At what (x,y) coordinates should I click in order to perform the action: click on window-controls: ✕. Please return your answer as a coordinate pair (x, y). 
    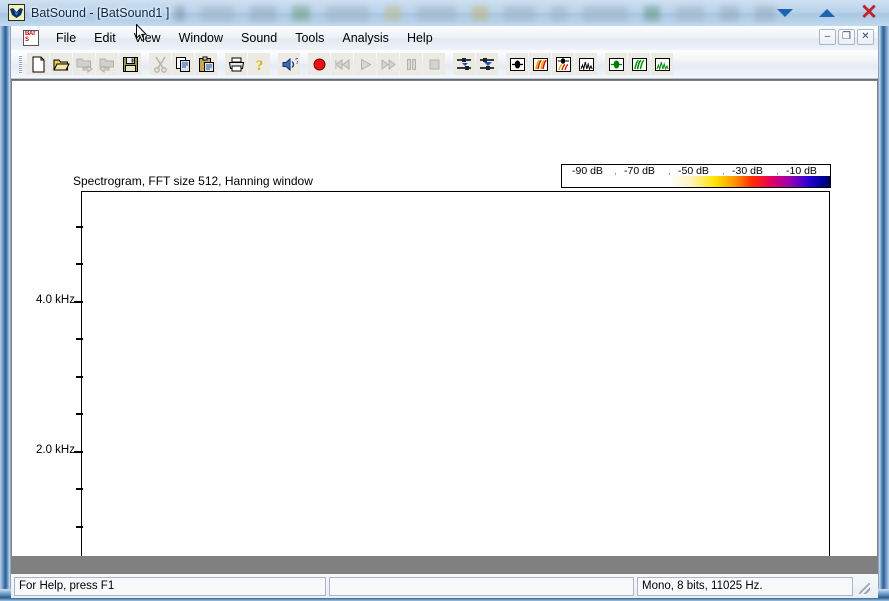
    Looking at the image, I should click on (827, 13).